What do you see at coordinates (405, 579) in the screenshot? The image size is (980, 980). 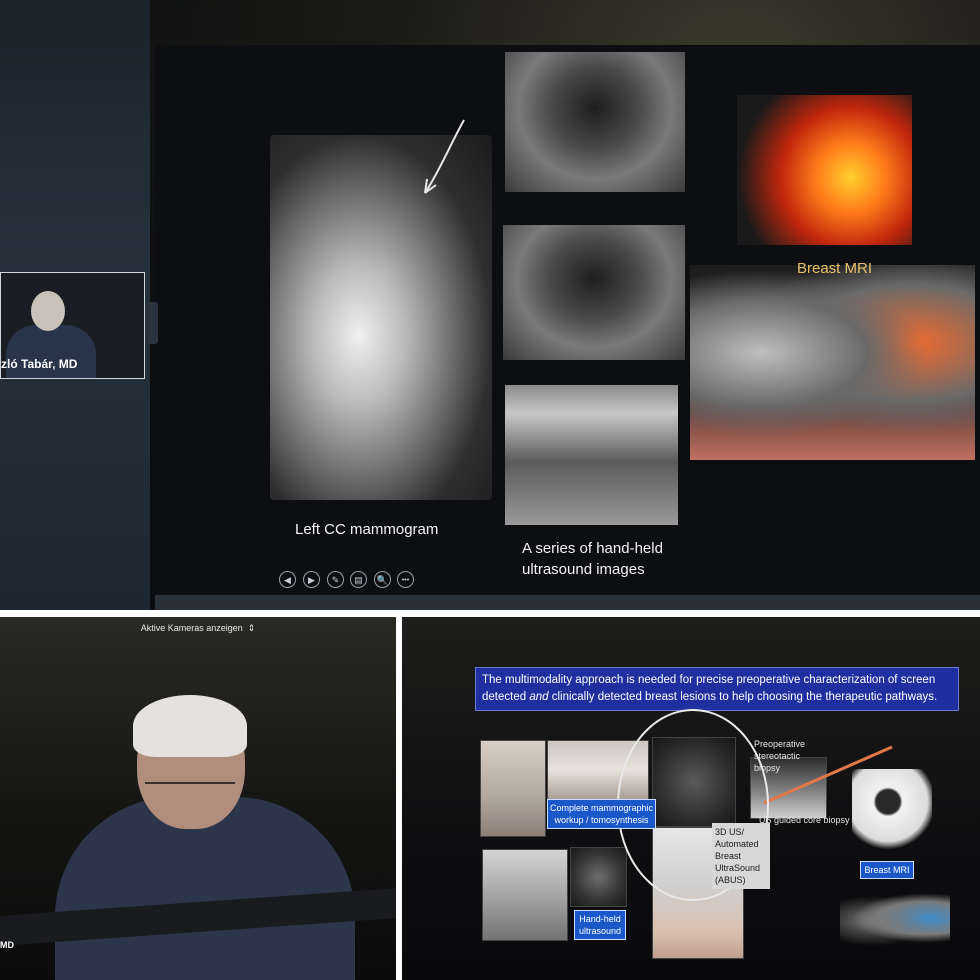 I see `more-options-button: •••` at bounding box center [405, 579].